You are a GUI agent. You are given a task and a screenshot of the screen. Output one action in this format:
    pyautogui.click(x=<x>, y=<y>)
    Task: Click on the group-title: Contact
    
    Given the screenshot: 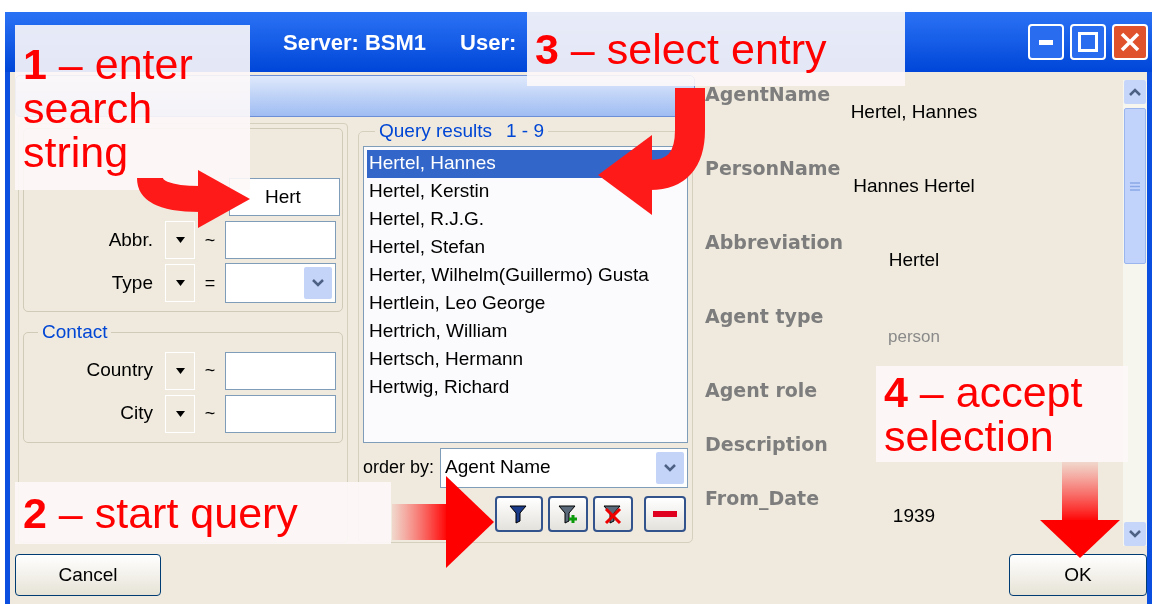 What is the action you would take?
    pyautogui.click(x=75, y=332)
    